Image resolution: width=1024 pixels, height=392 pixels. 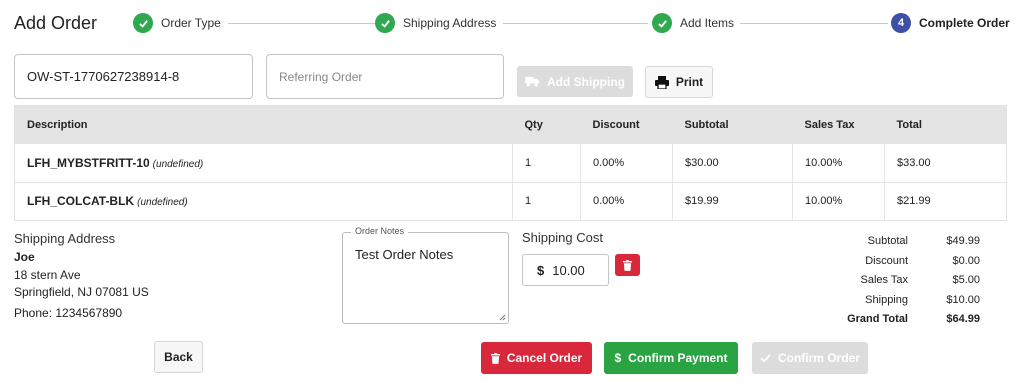 I want to click on subtotal-cell: $19.99, so click(x=732, y=201).